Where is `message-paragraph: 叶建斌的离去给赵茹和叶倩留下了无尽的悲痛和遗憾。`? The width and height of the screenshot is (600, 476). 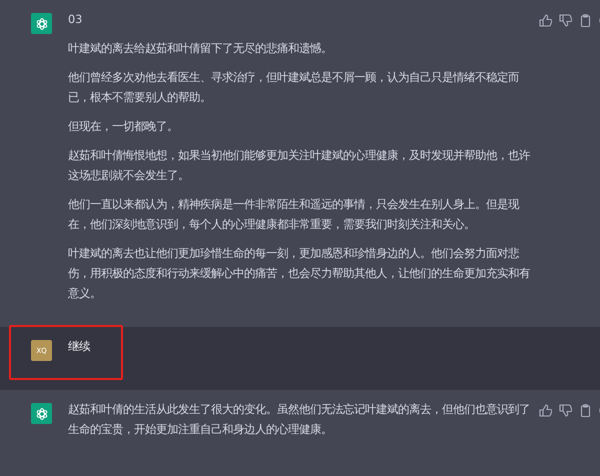 message-paragraph: 叶建斌的离去给赵茹和叶倩留下了无尽的悲痛和遗憾。 is located at coordinates (200, 49).